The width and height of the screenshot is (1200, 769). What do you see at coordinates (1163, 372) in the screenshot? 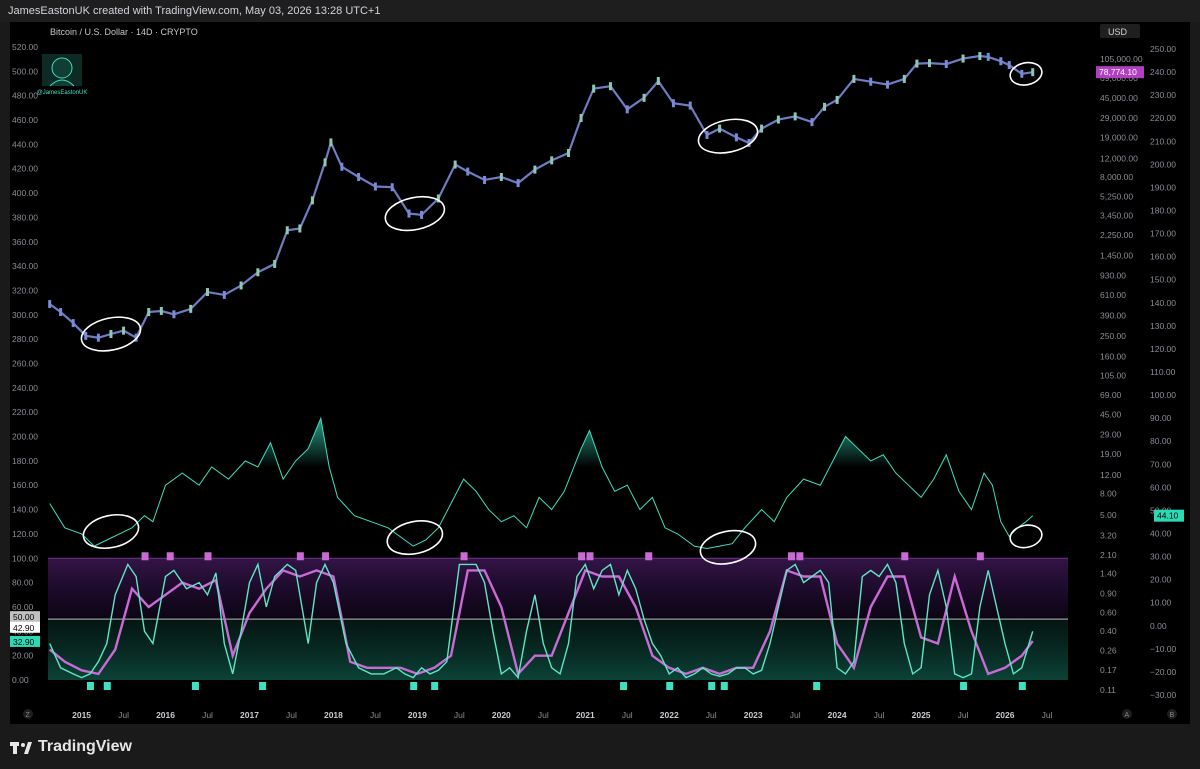
I see `right-axis-tick: 110.00` at bounding box center [1163, 372].